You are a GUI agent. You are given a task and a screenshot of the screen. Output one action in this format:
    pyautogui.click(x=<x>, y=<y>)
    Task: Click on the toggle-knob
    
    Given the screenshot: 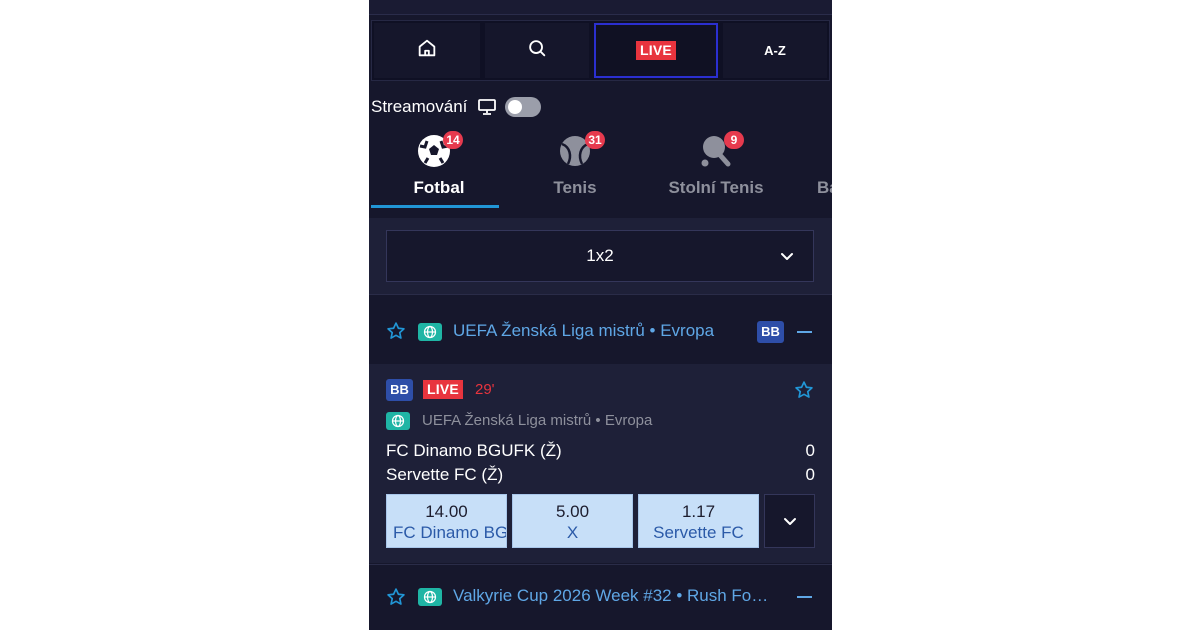 What is the action you would take?
    pyautogui.click(x=515, y=107)
    